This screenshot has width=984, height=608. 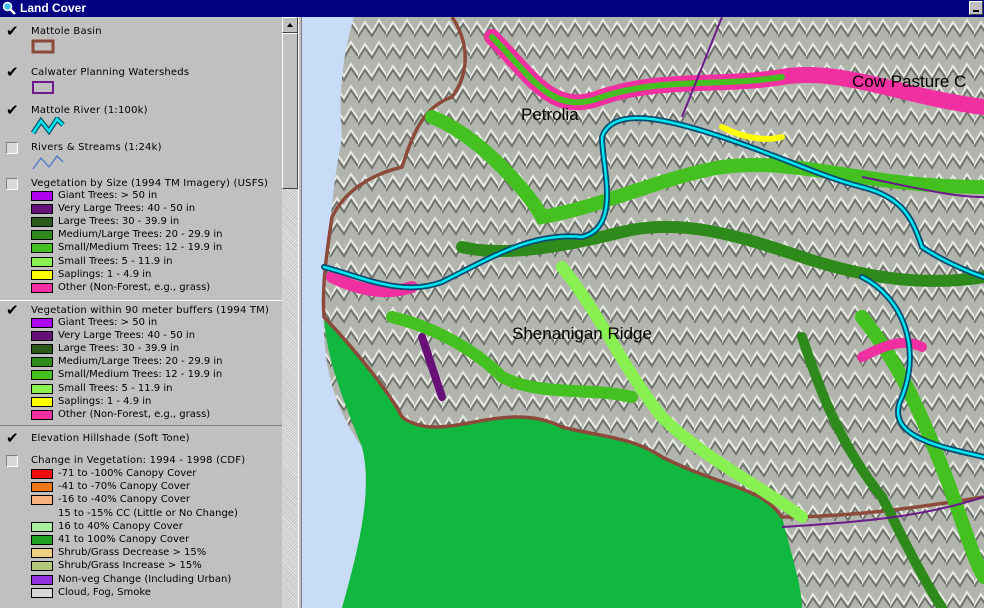 I want to click on checkbox-calwater, so click(x=12, y=72).